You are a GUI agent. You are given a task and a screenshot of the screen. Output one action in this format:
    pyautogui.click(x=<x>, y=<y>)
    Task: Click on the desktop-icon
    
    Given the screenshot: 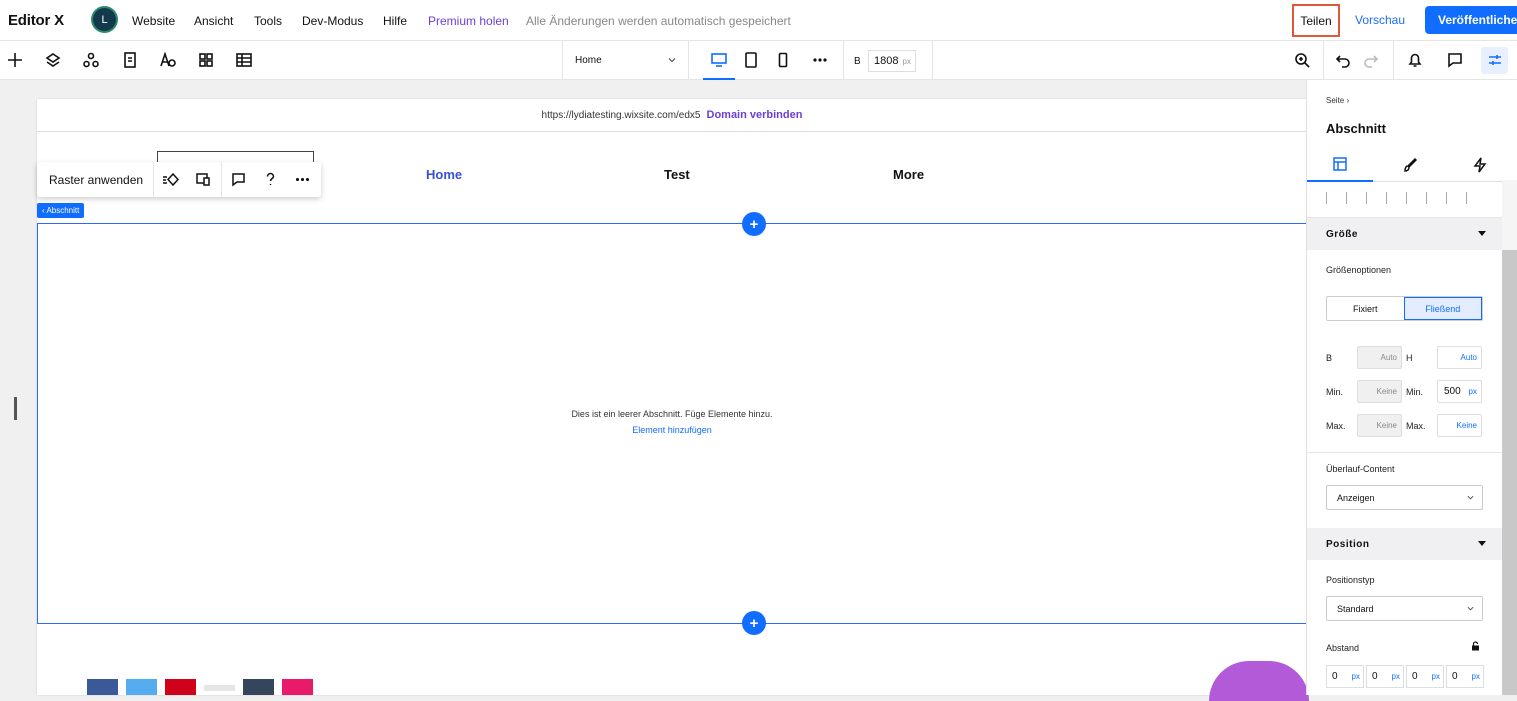 What is the action you would take?
    pyautogui.click(x=719, y=60)
    